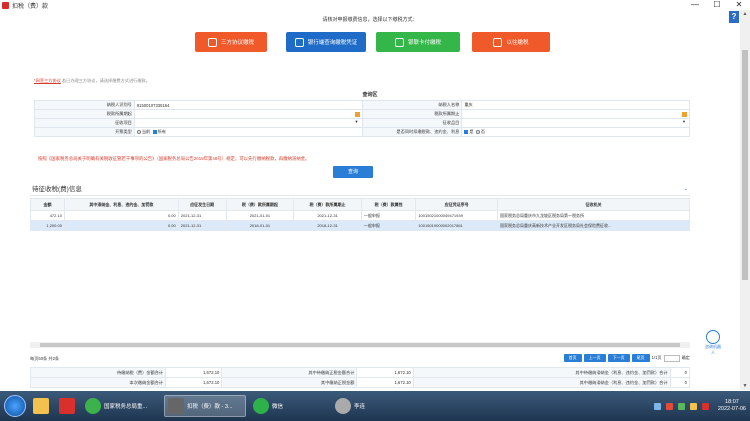 This screenshot has width=750, height=421. I want to click on table-cell: 2021-12-31, so click(327, 215).